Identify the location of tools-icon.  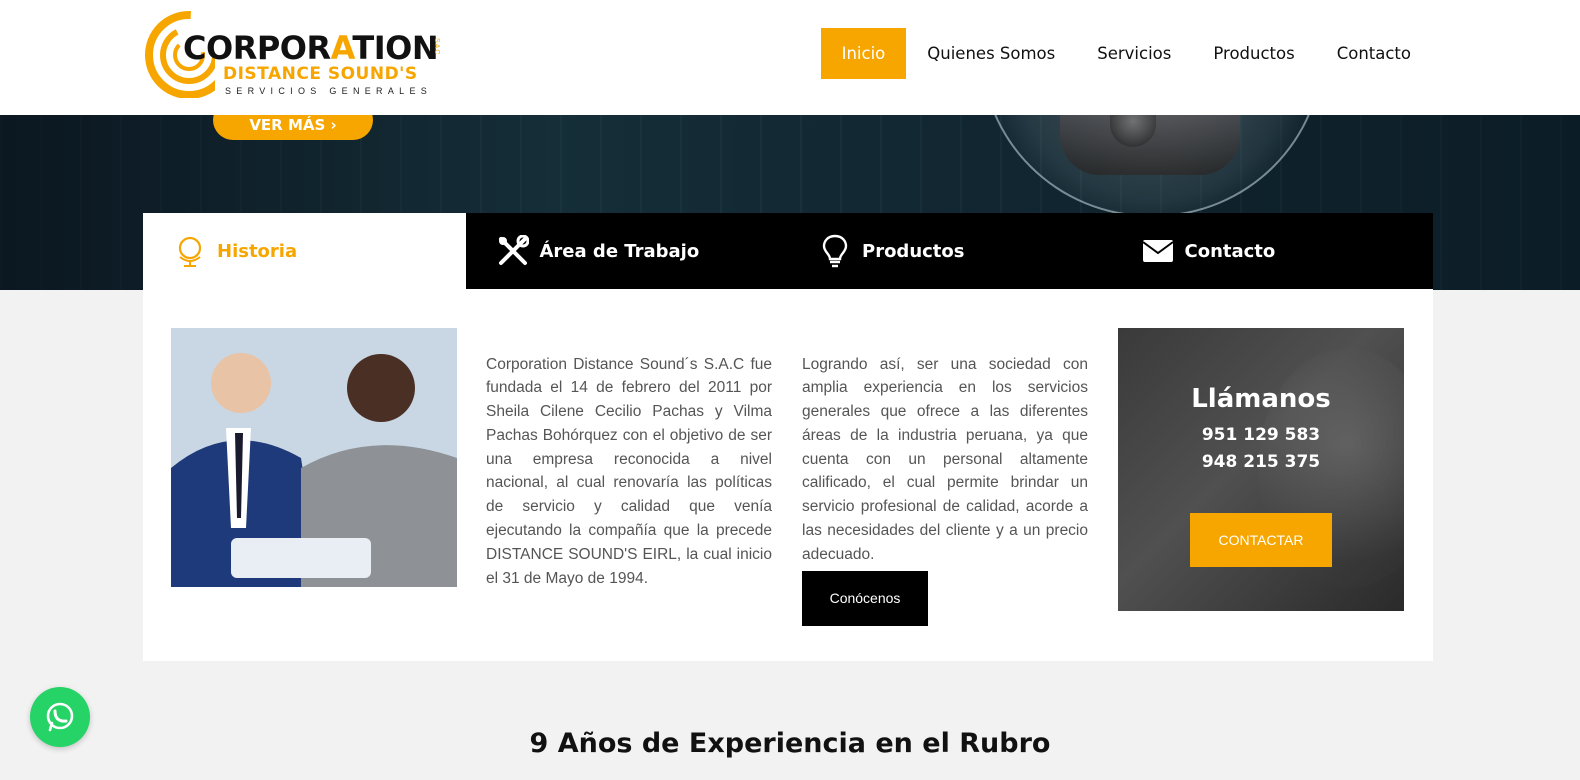
(513, 251).